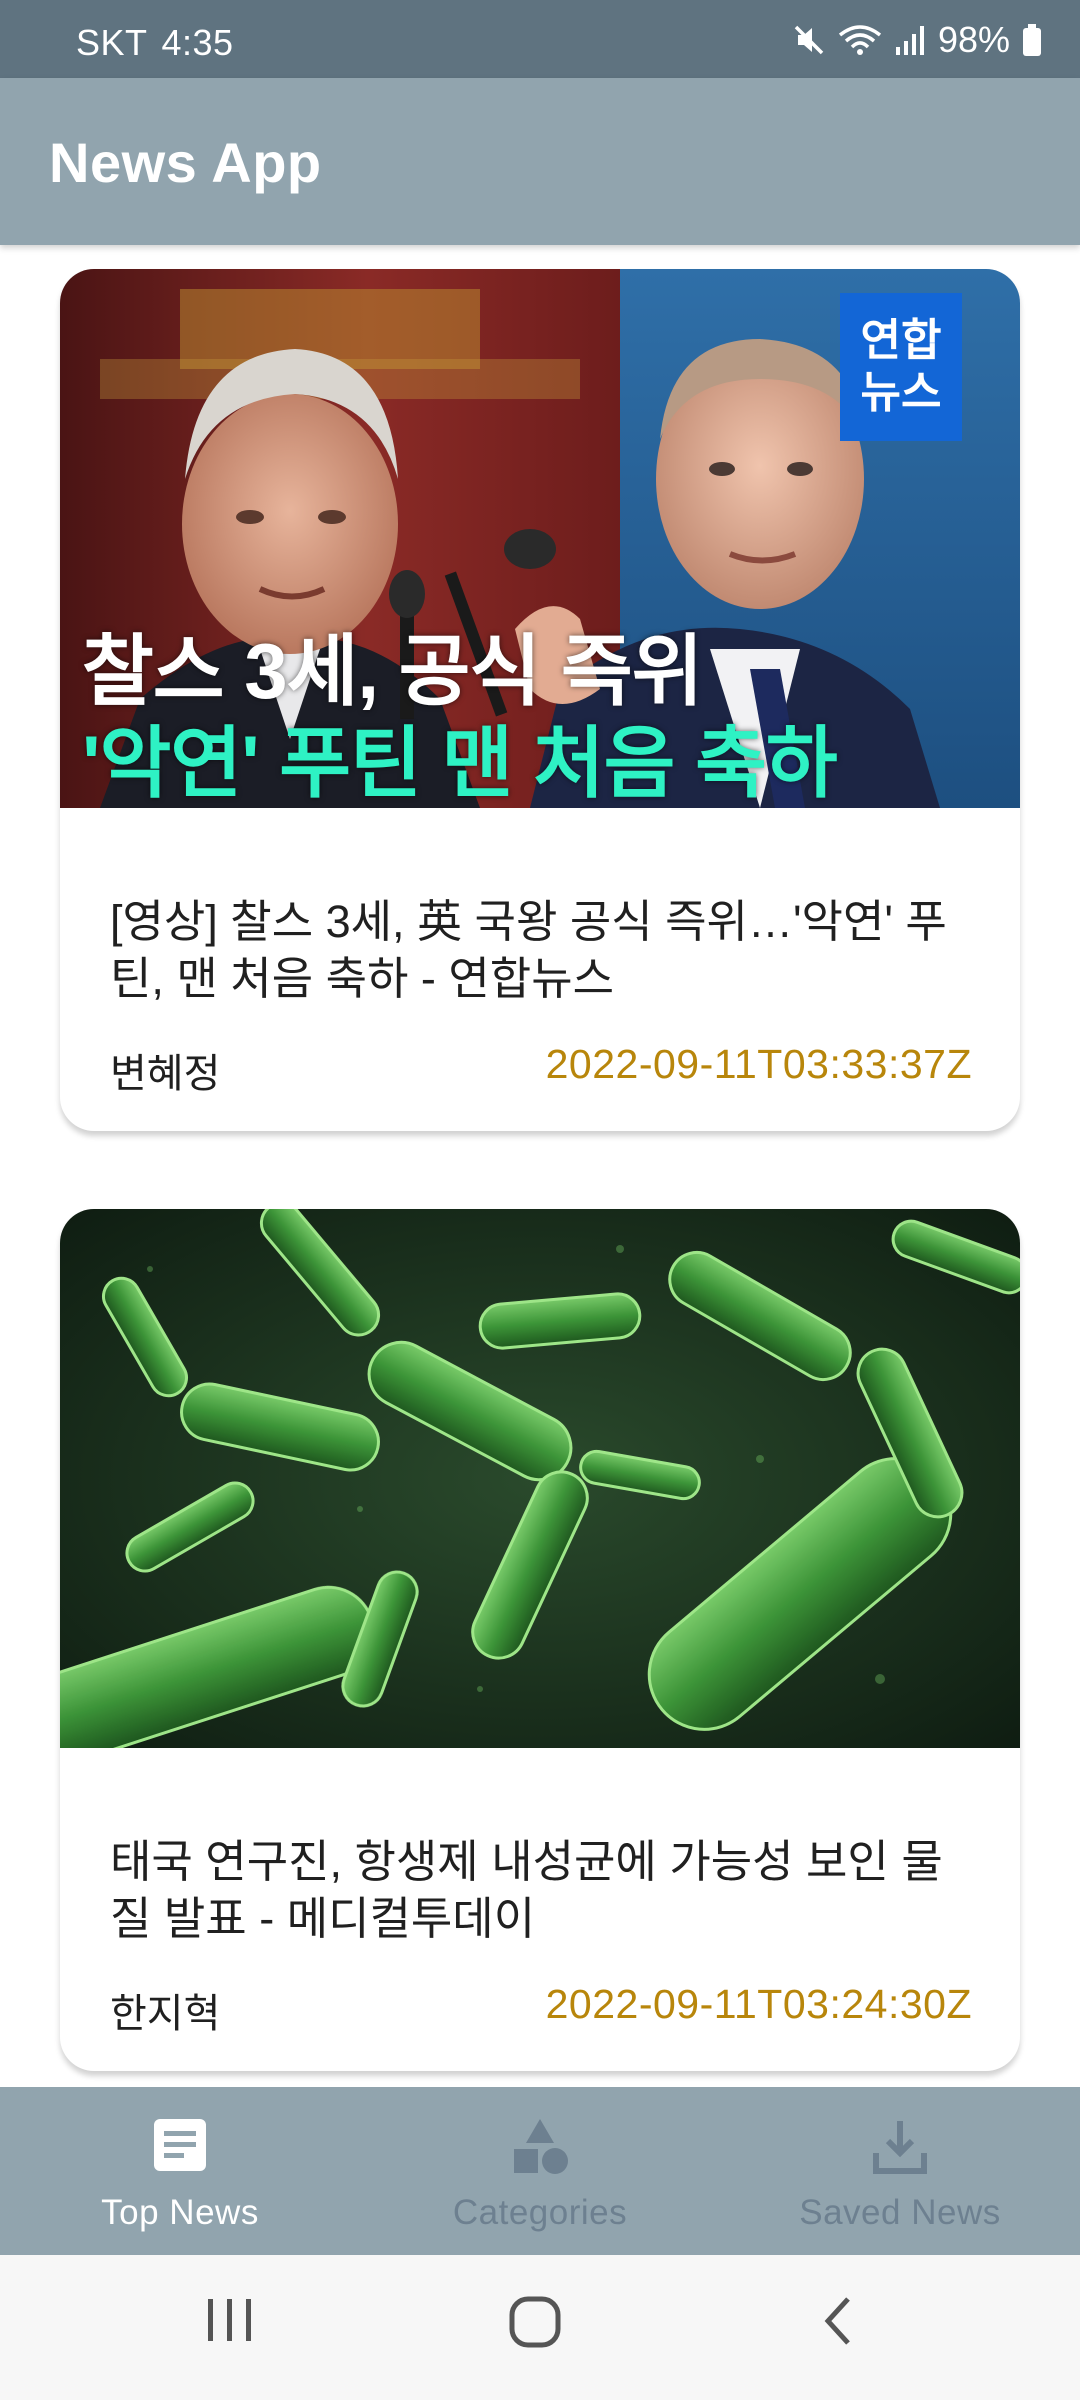 The width and height of the screenshot is (1080, 2400). I want to click on back-icon, so click(838, 2323).